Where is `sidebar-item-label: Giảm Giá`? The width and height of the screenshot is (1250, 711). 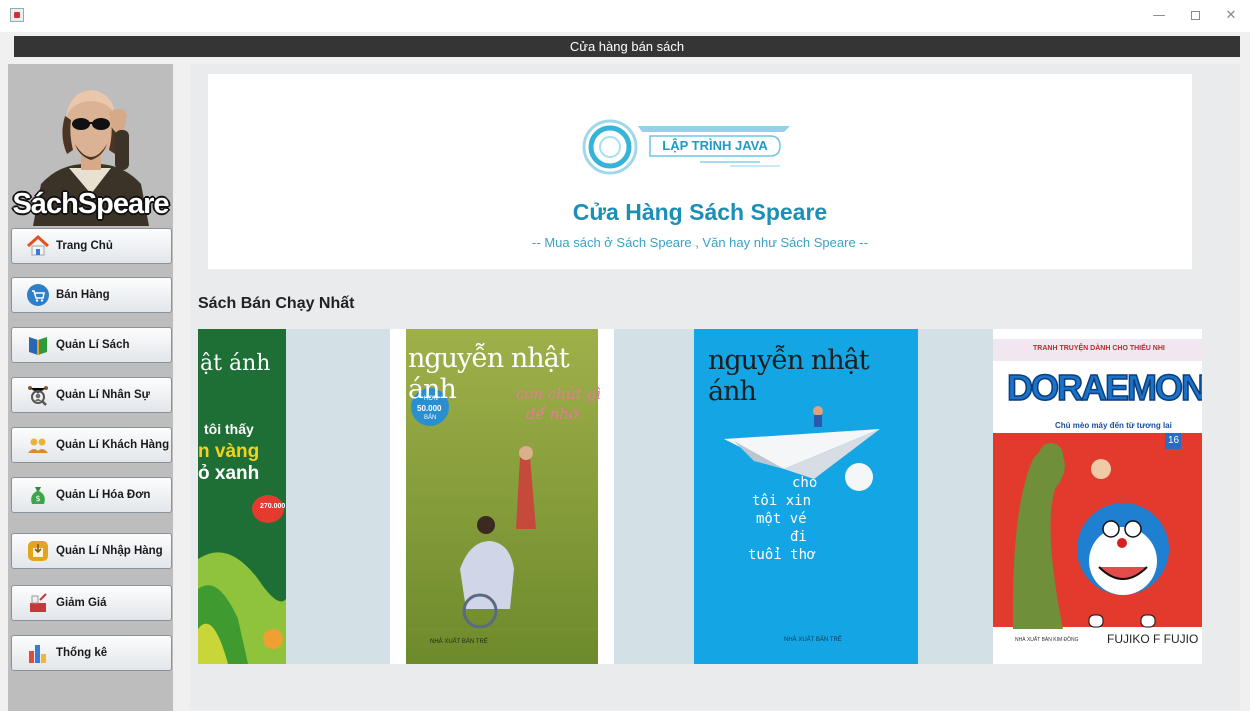
sidebar-item-label: Giảm Giá is located at coordinates (81, 603).